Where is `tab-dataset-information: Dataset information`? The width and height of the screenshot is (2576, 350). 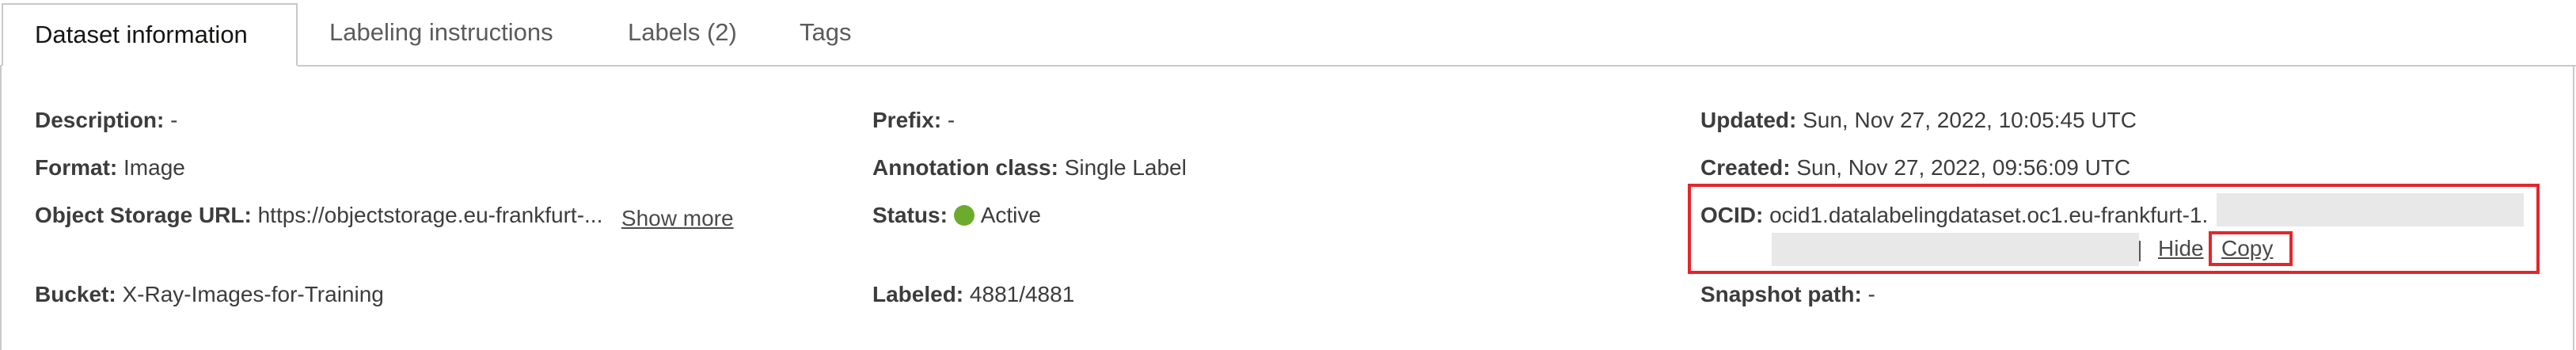
tab-dataset-information: Dataset information is located at coordinates (150, 35).